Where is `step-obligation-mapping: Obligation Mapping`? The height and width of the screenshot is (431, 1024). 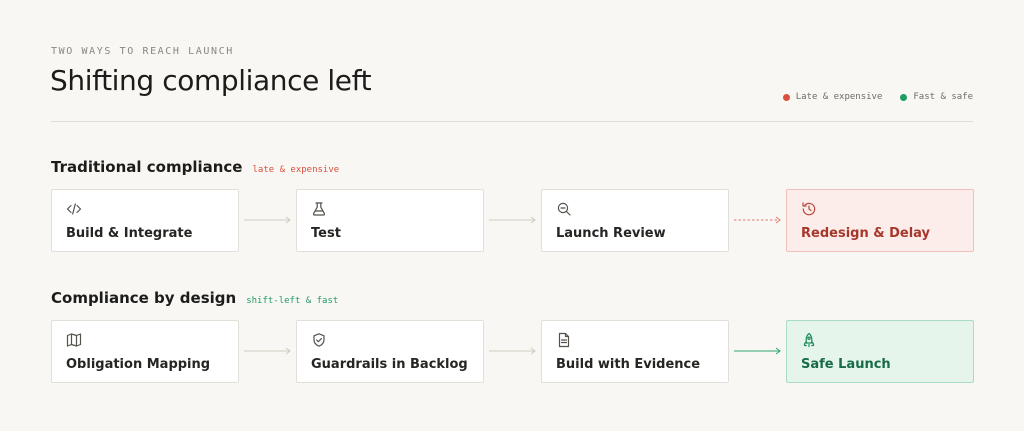
step-obligation-mapping: Obligation Mapping is located at coordinates (145, 351).